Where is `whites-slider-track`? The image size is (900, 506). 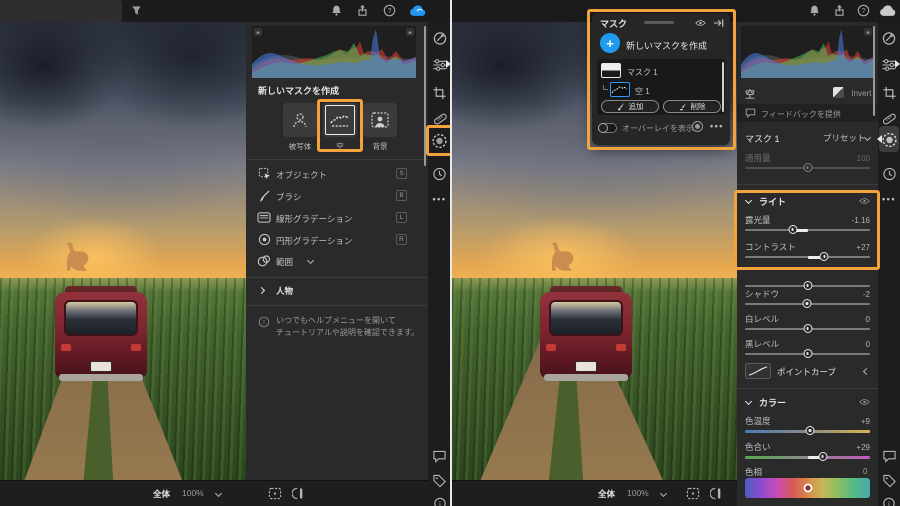 whites-slider-track is located at coordinates (807, 328).